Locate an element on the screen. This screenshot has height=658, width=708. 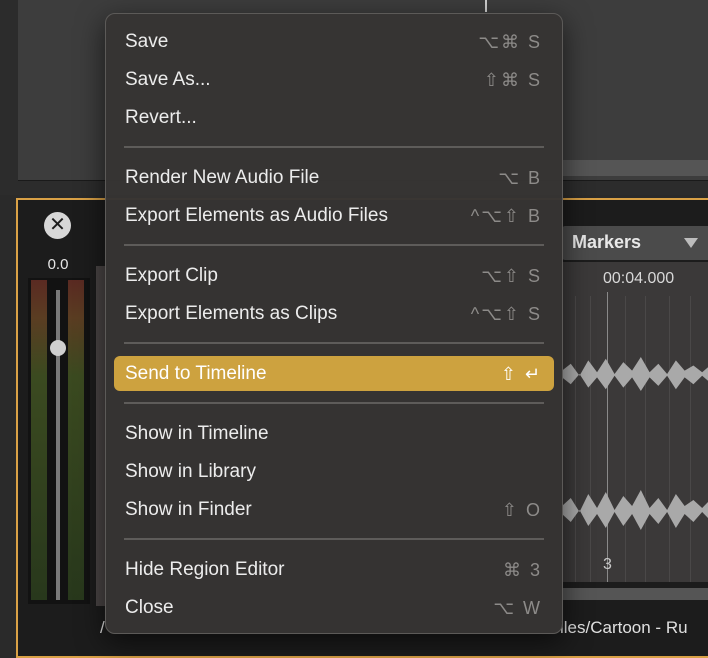
menu-item-label: Hide Region Editor is located at coordinates (205, 569).